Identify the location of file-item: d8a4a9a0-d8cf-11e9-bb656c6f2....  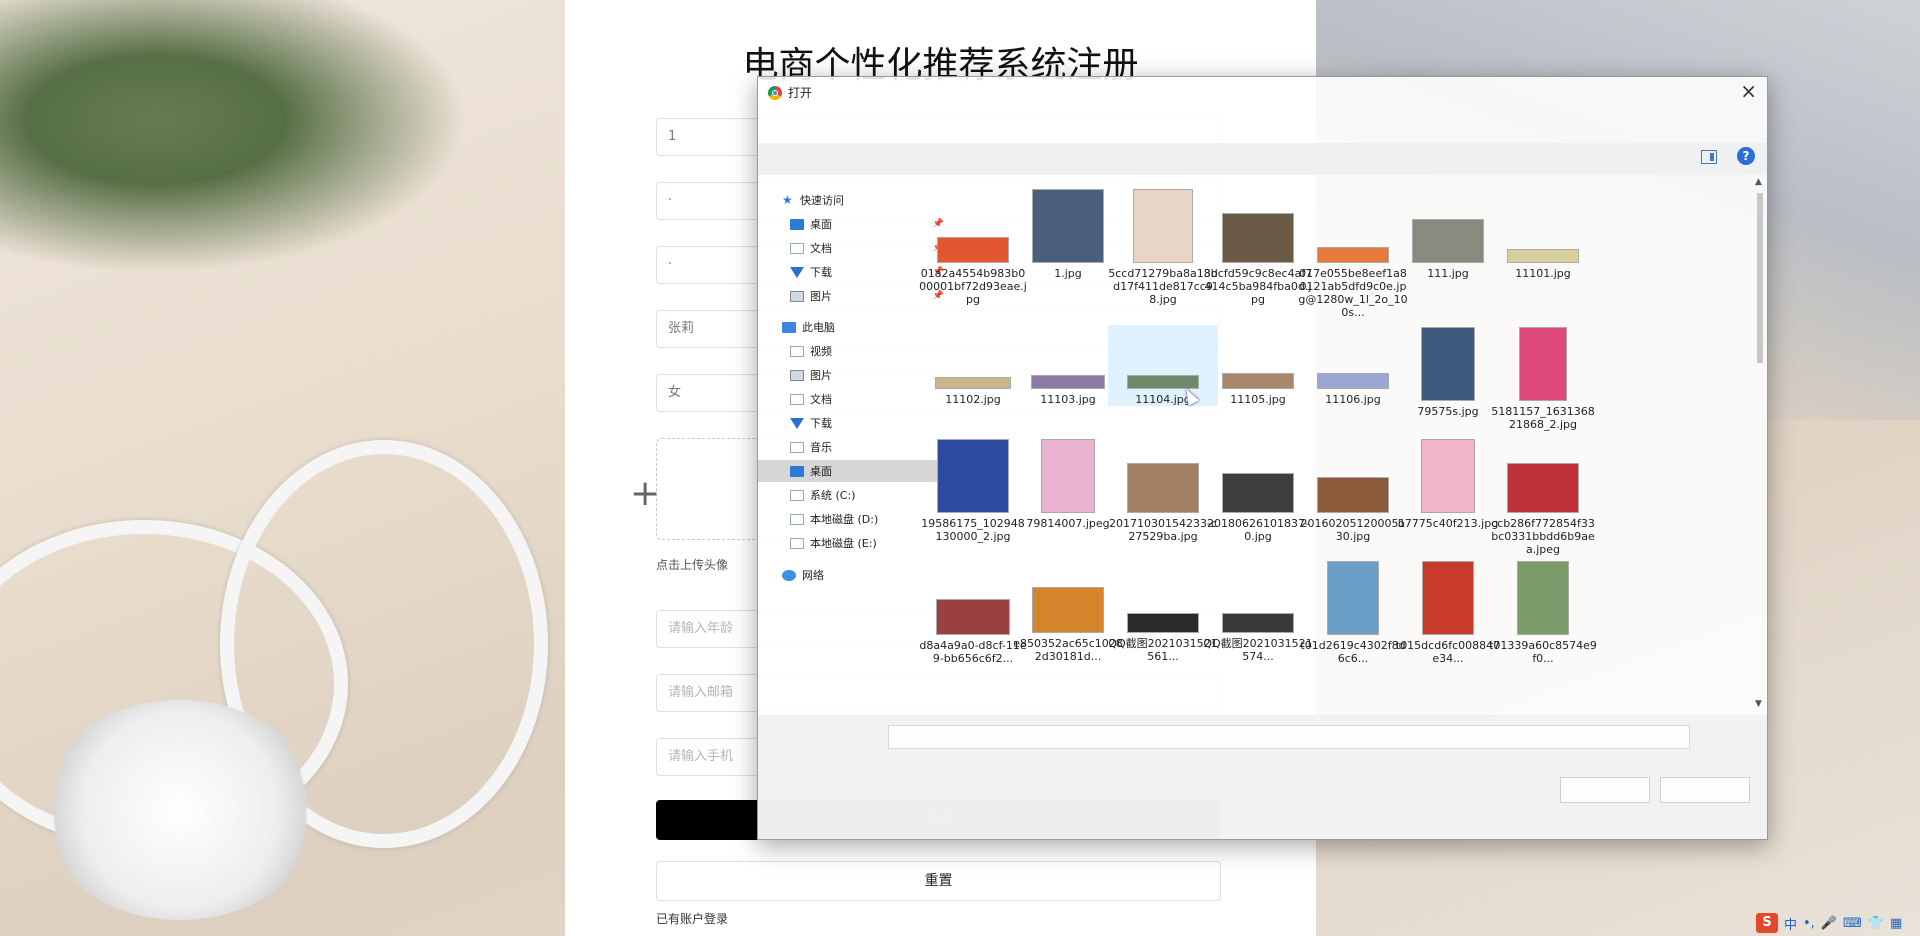
(973, 612).